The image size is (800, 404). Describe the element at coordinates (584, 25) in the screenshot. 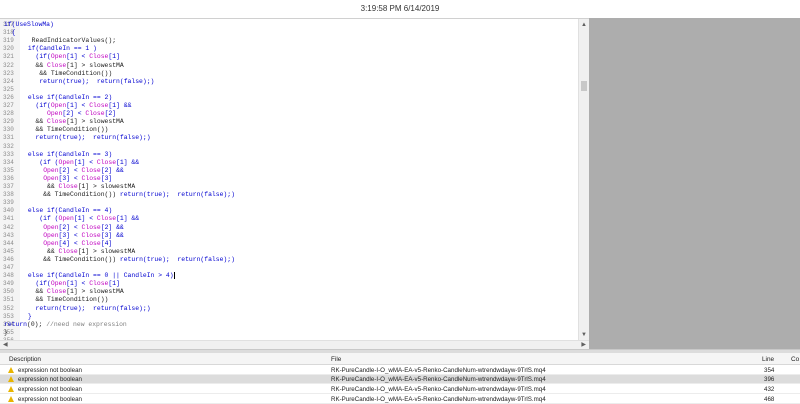

I see `scroll-up-icon: ▲` at that location.